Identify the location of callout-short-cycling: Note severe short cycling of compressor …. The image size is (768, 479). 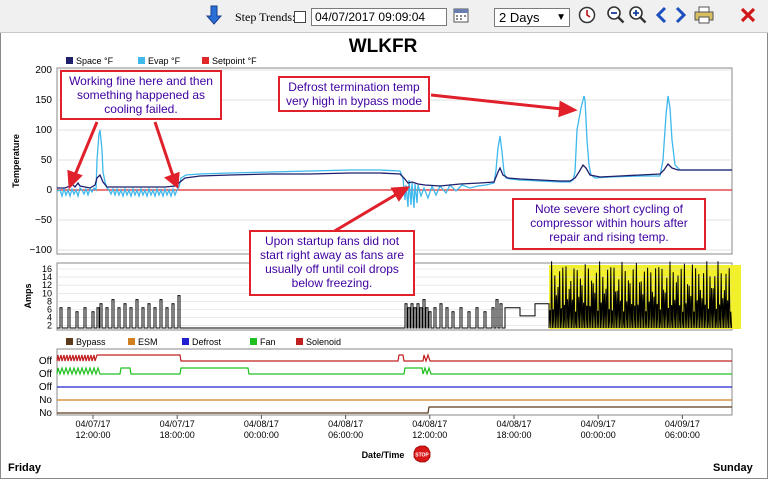
(609, 224).